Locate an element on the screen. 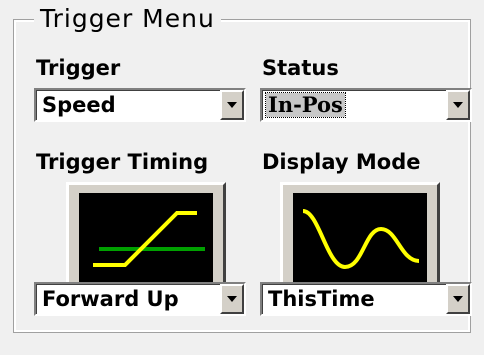  display-mode-label: Display Mode is located at coordinates (341, 162).